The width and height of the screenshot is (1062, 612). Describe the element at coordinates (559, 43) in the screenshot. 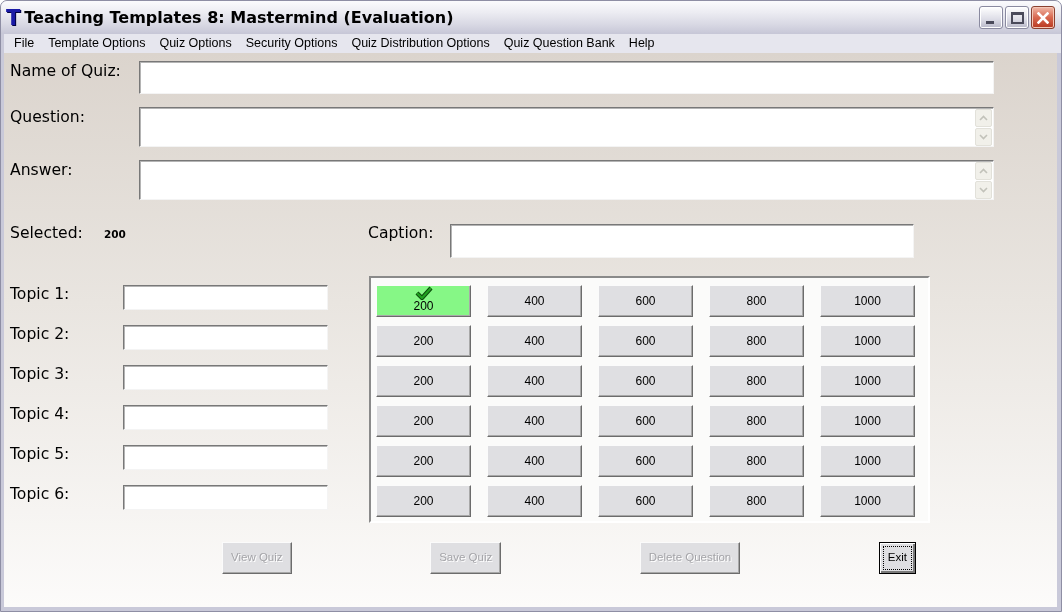

I see `menu-item: Quiz Question Bank` at that location.